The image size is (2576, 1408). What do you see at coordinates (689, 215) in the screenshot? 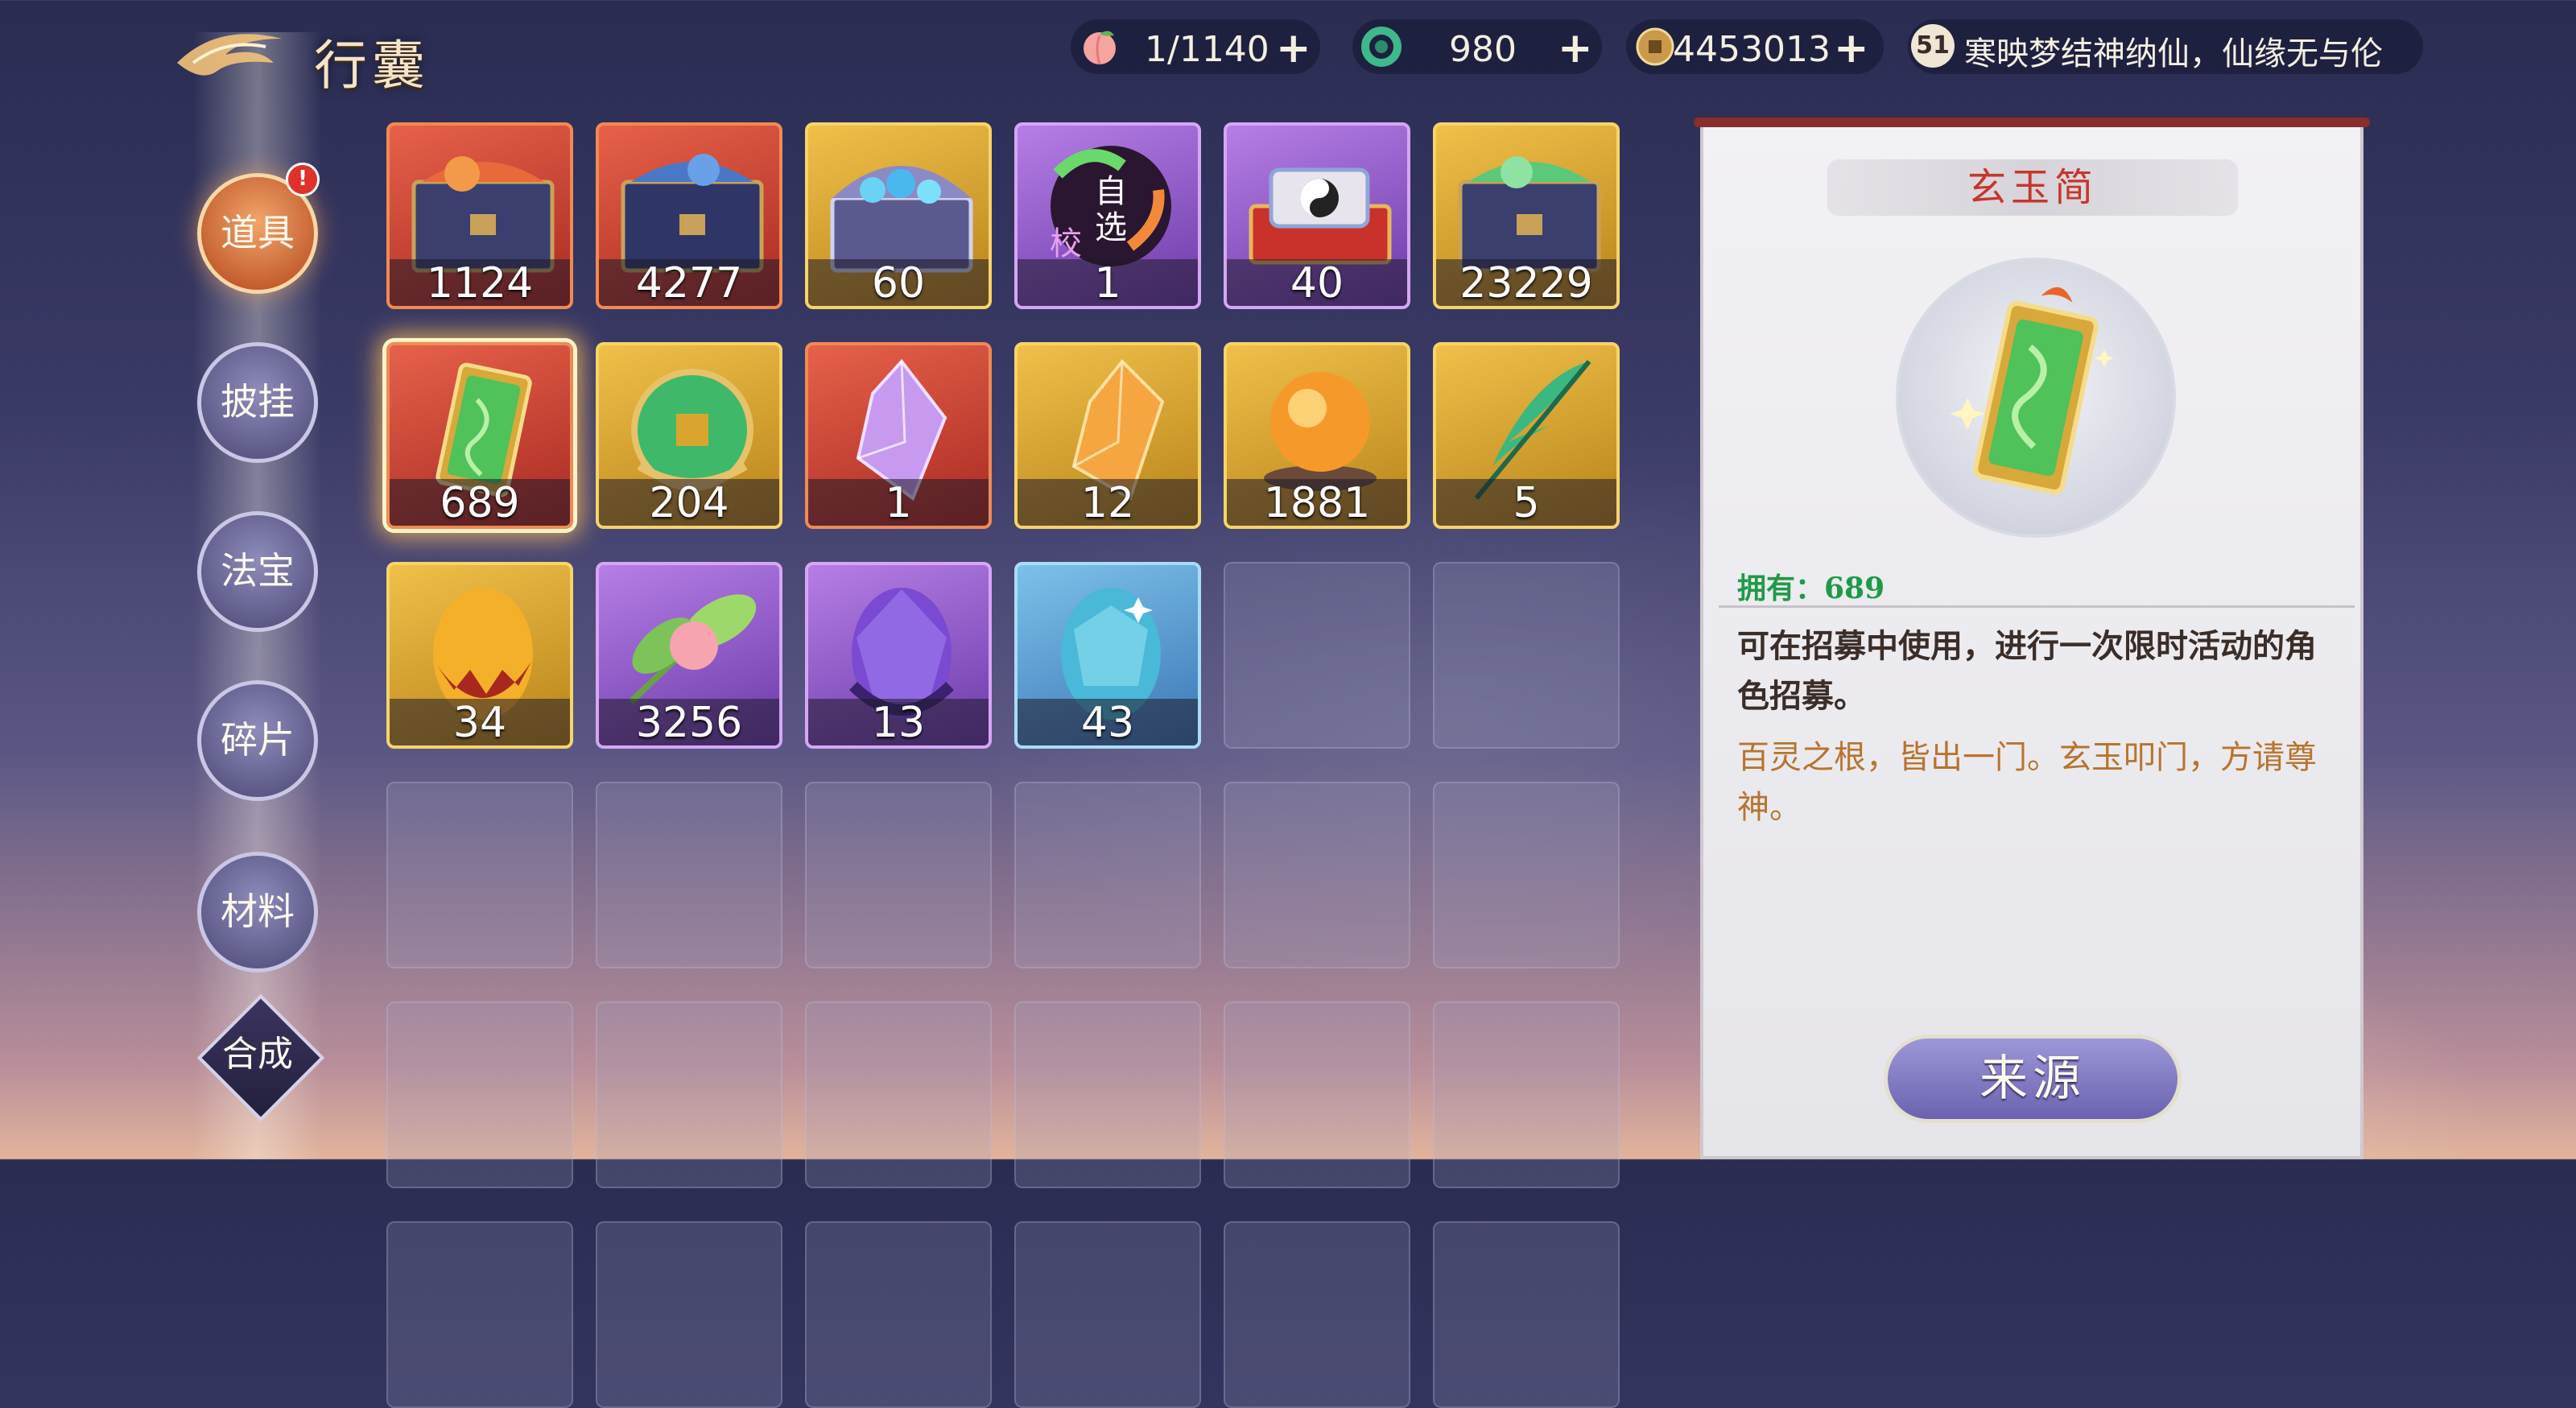
I see `inventory-slot: 4277` at bounding box center [689, 215].